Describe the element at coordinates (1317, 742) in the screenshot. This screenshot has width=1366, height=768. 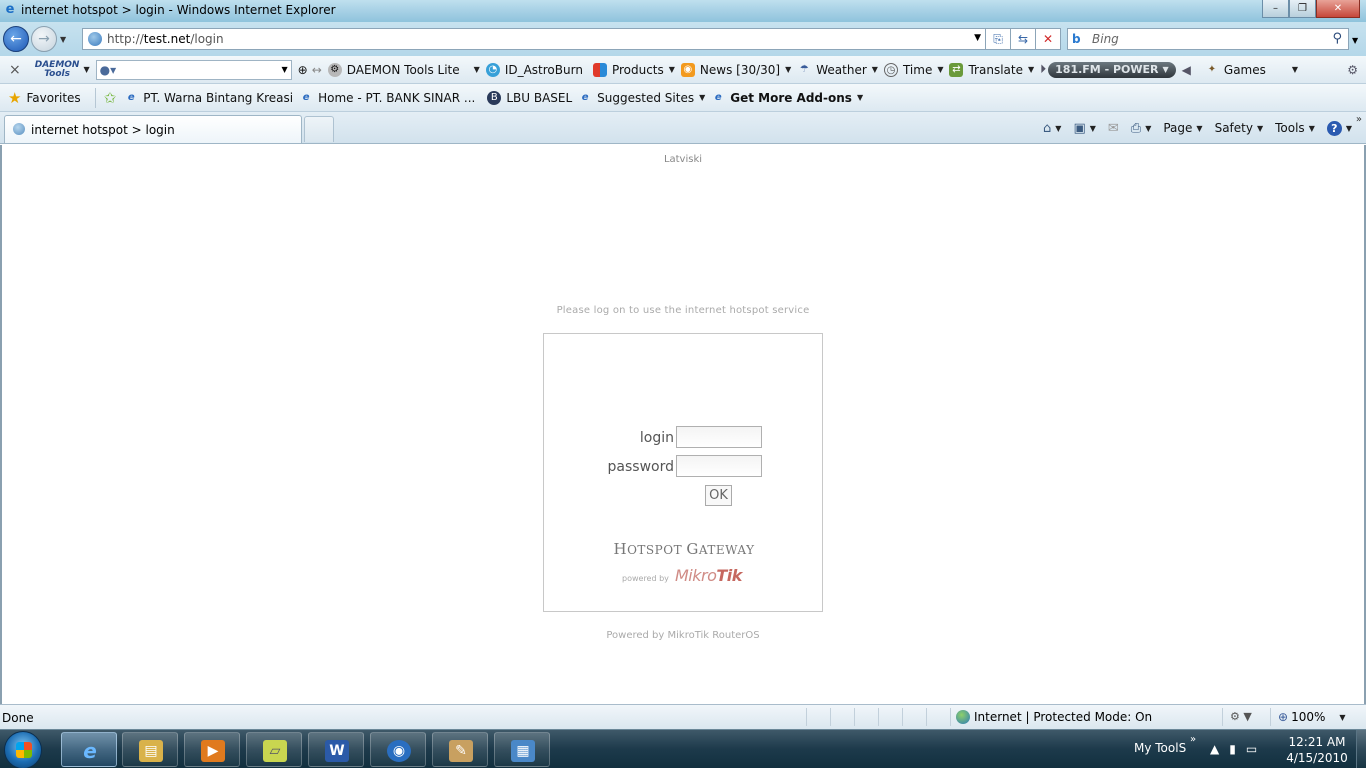
I see `clock-time: 12:21 AM` at that location.